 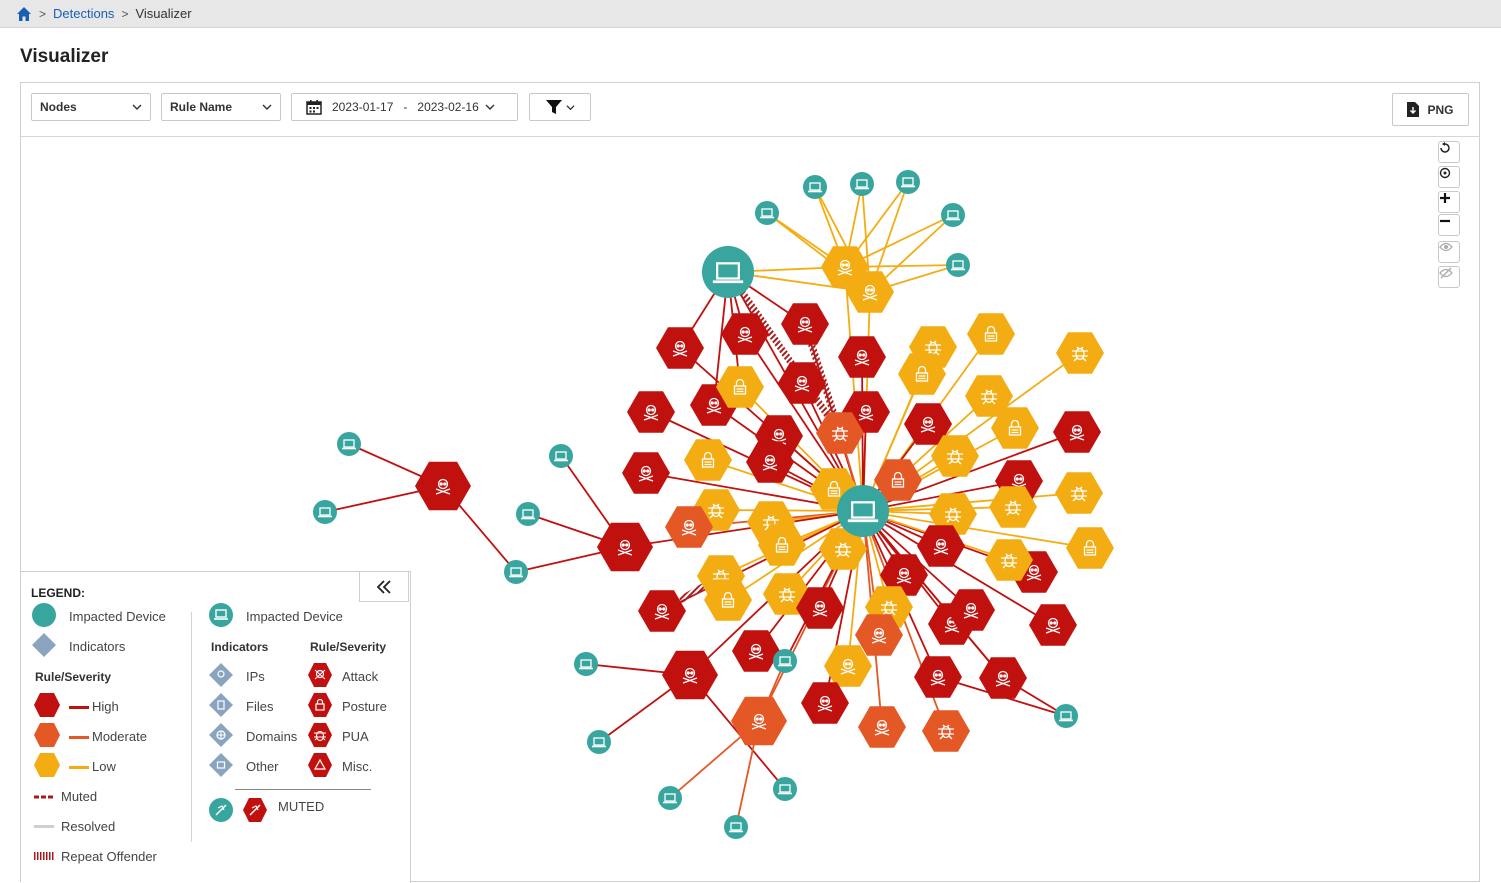 What do you see at coordinates (314, 107) in the screenshot?
I see `calendar-icon` at bounding box center [314, 107].